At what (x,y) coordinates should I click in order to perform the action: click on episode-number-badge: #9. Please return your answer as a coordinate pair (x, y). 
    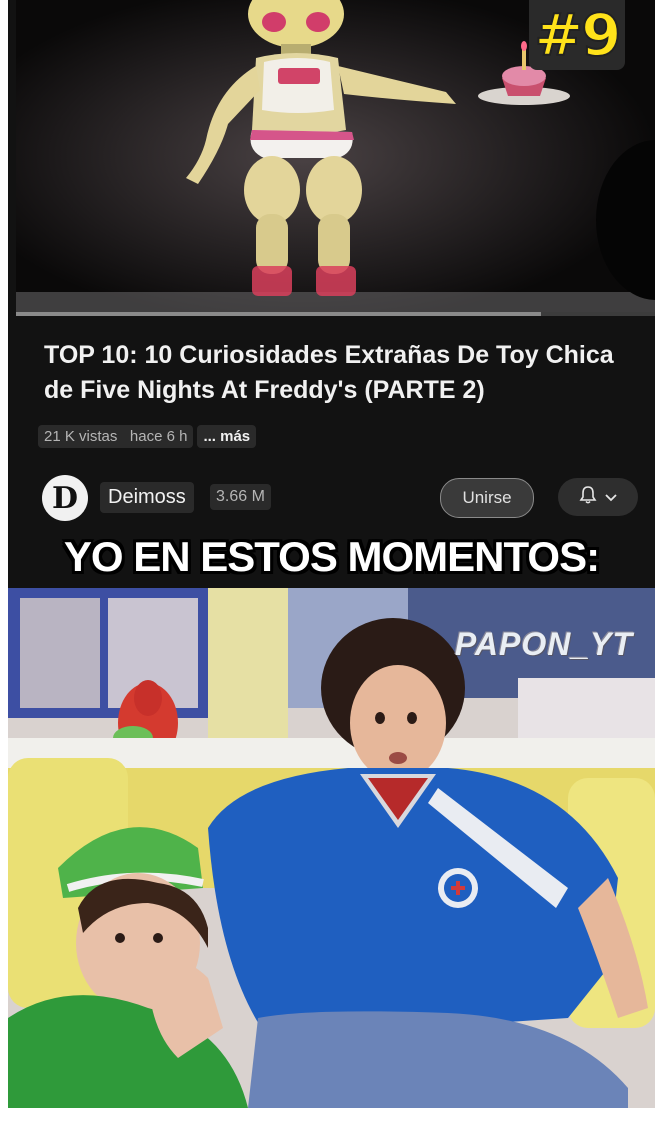
    Looking at the image, I should click on (577, 35).